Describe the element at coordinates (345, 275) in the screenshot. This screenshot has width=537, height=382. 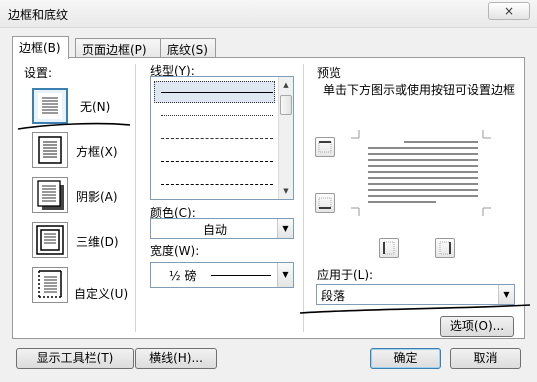
I see `apply-to-label: 应用于(L):` at that location.